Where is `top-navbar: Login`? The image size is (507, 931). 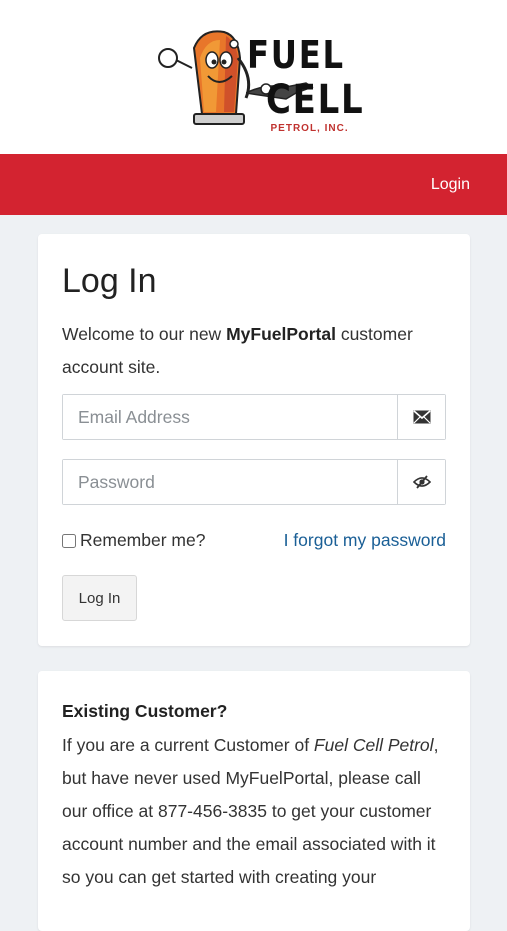
top-navbar: Login is located at coordinates (253, 184).